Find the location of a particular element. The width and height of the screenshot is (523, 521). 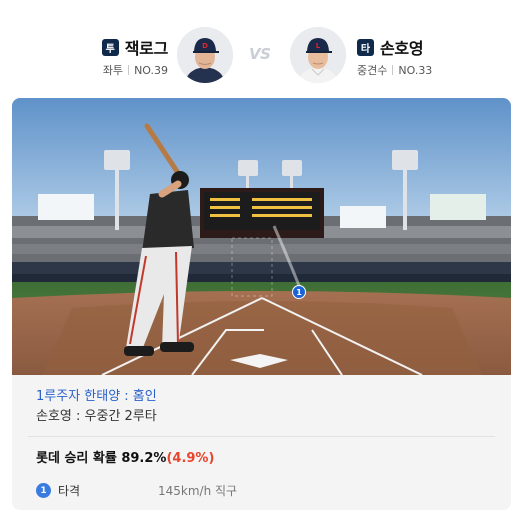

pitcher-avatar: D is located at coordinates (205, 55).